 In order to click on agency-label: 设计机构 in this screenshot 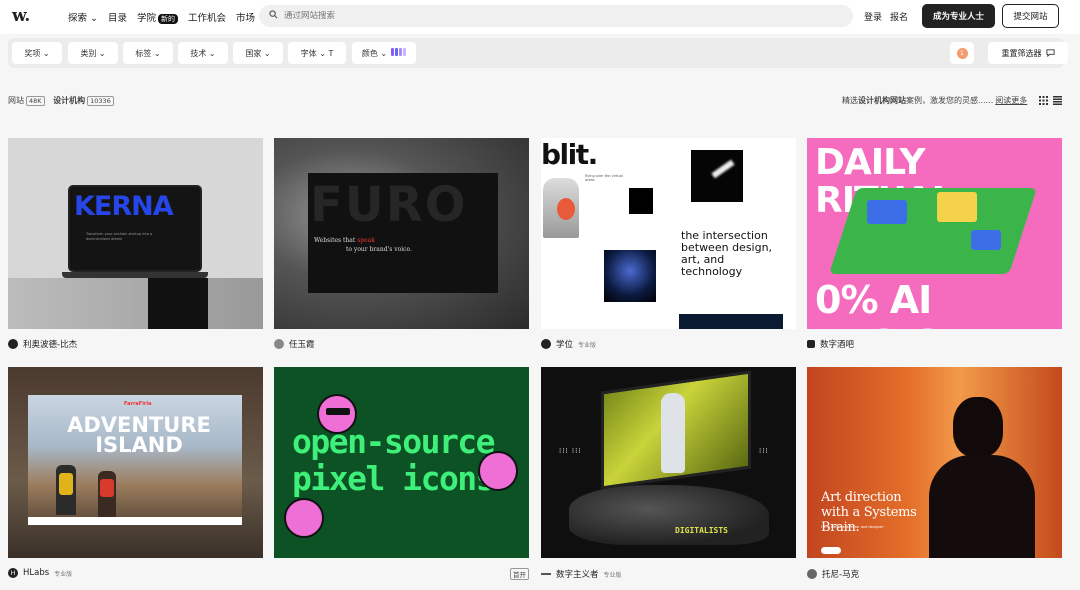, I will do `click(69, 100)`.